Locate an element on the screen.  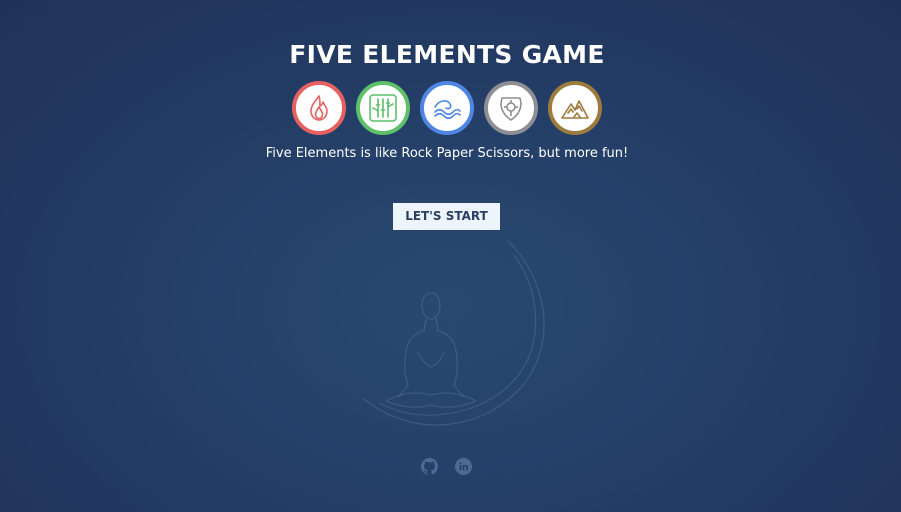
linkedin-icon is located at coordinates (463, 466).